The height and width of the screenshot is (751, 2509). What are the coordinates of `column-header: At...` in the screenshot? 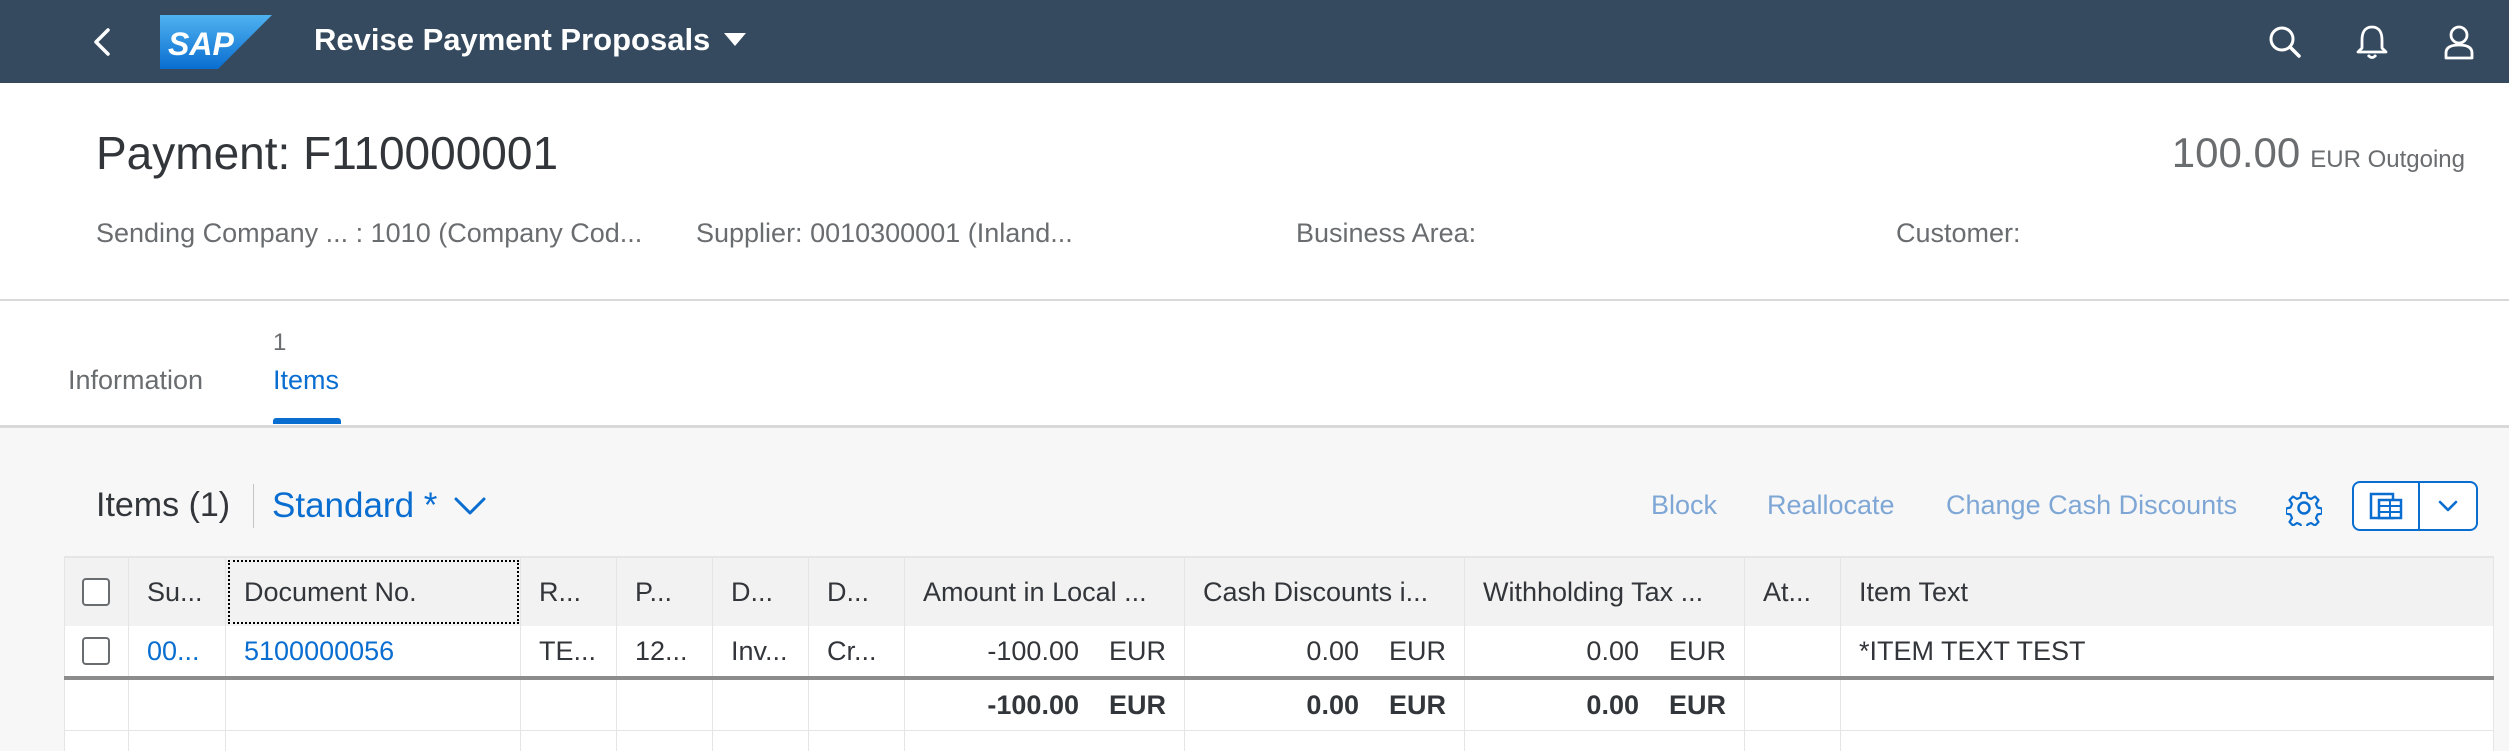 It's located at (1793, 592).